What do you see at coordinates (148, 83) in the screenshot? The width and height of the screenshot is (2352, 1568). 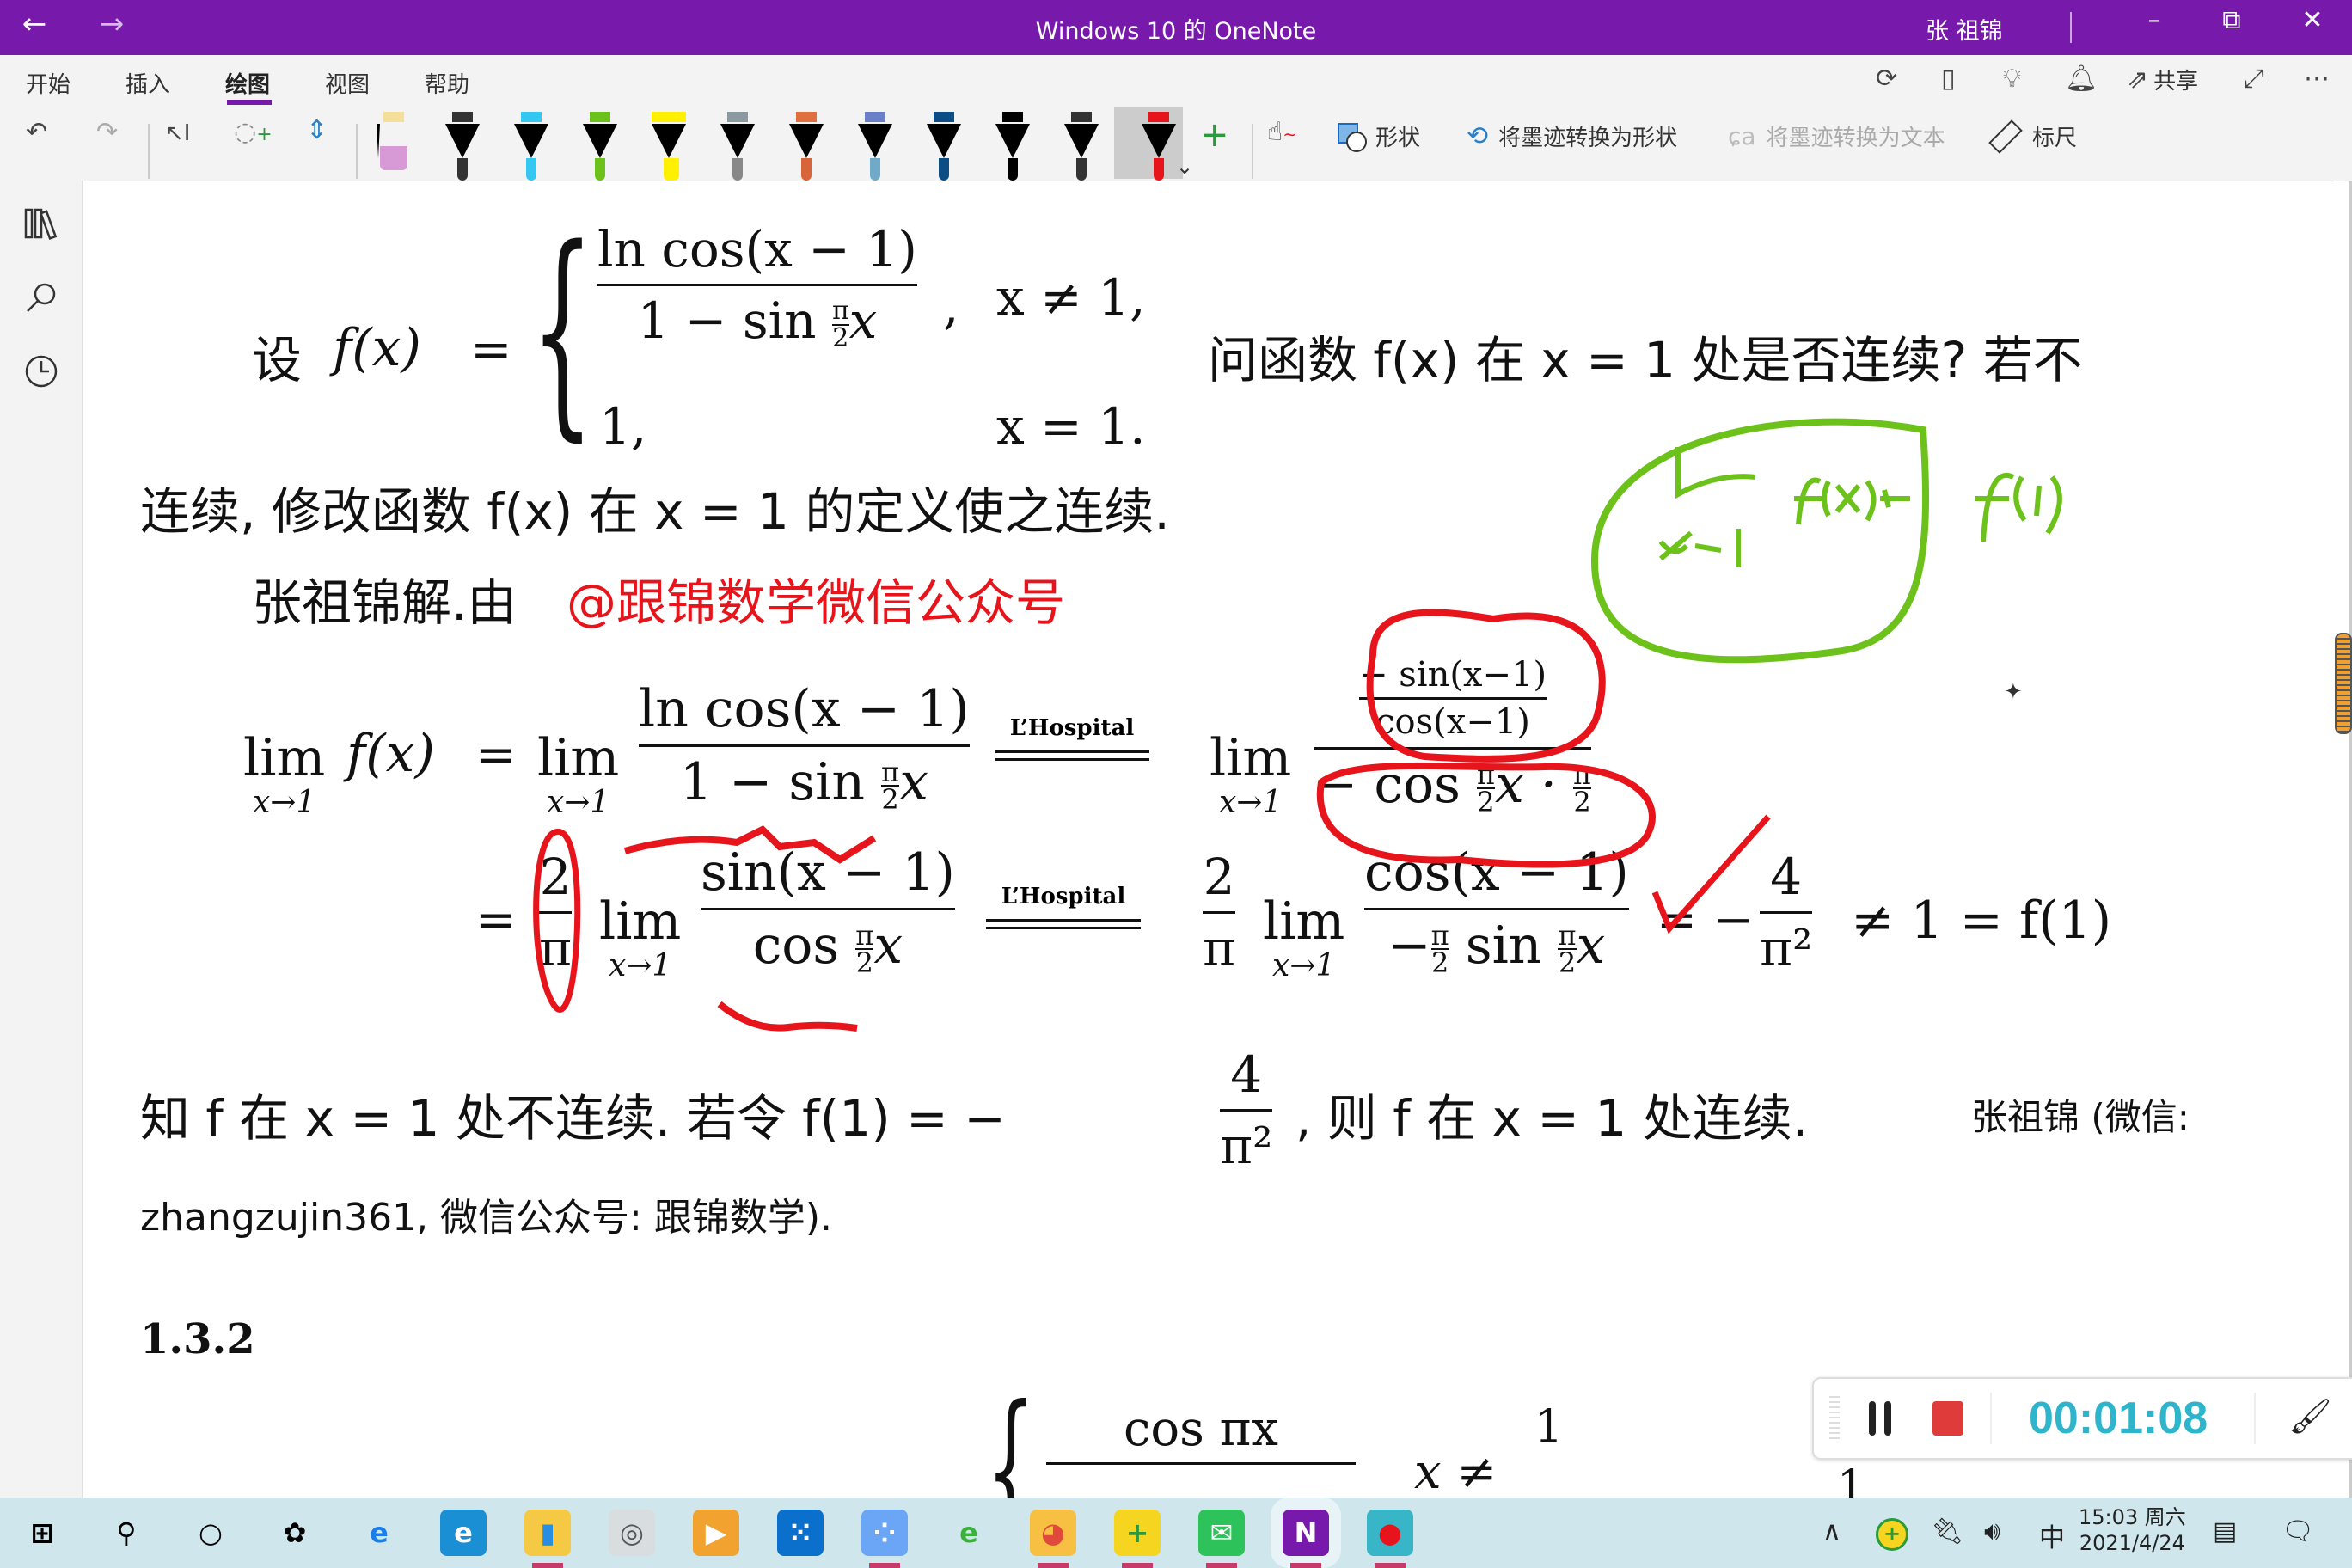 I see `tab-insert: 插入` at bounding box center [148, 83].